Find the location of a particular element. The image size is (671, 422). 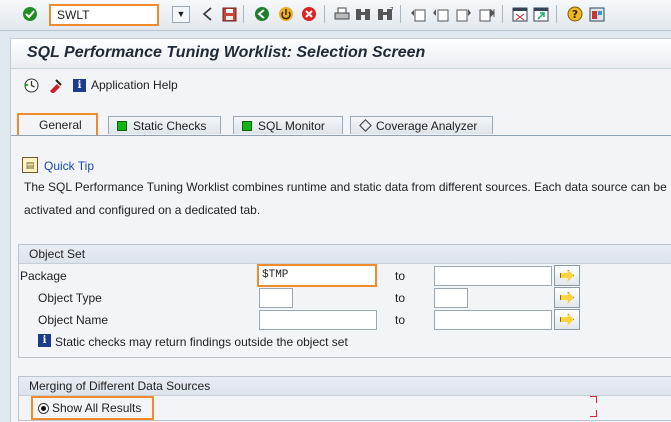

new-session-icon is located at coordinates (520, 14).